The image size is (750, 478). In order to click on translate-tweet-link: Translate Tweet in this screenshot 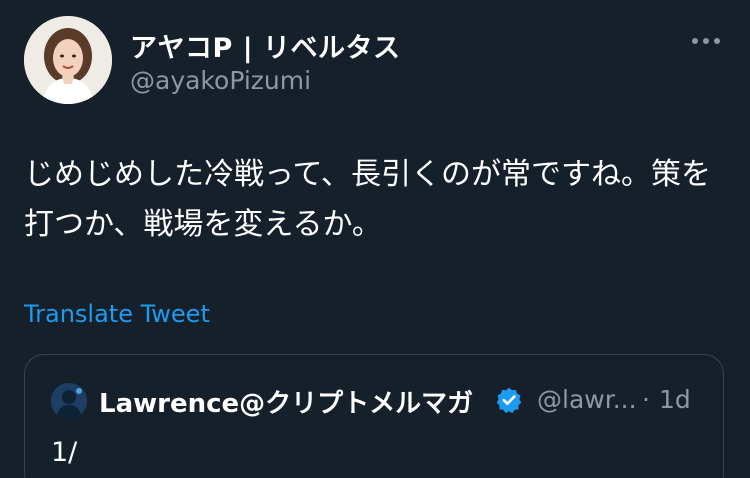, I will do `click(117, 314)`.